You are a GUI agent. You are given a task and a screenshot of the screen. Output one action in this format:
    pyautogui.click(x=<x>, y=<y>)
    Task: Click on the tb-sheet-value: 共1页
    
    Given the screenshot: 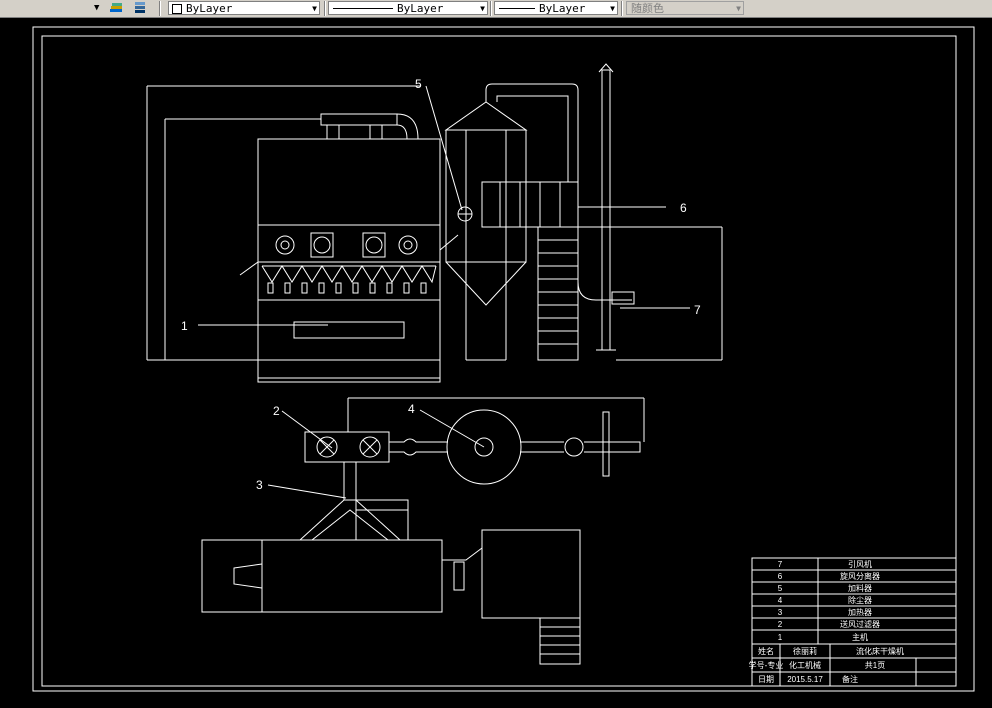 What is the action you would take?
    pyautogui.click(x=875, y=665)
    